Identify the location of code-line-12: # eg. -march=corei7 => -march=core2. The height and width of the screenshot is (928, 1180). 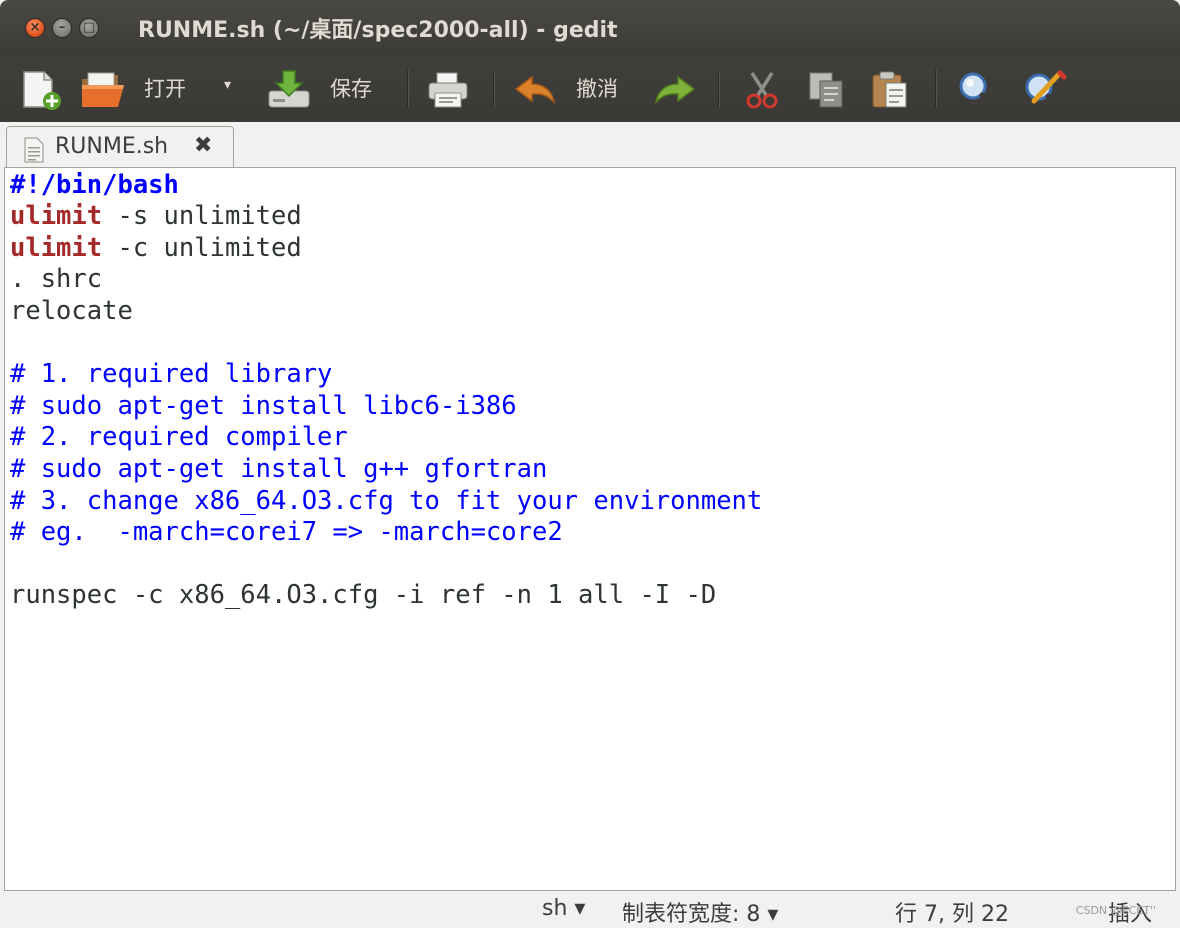
(286, 532).